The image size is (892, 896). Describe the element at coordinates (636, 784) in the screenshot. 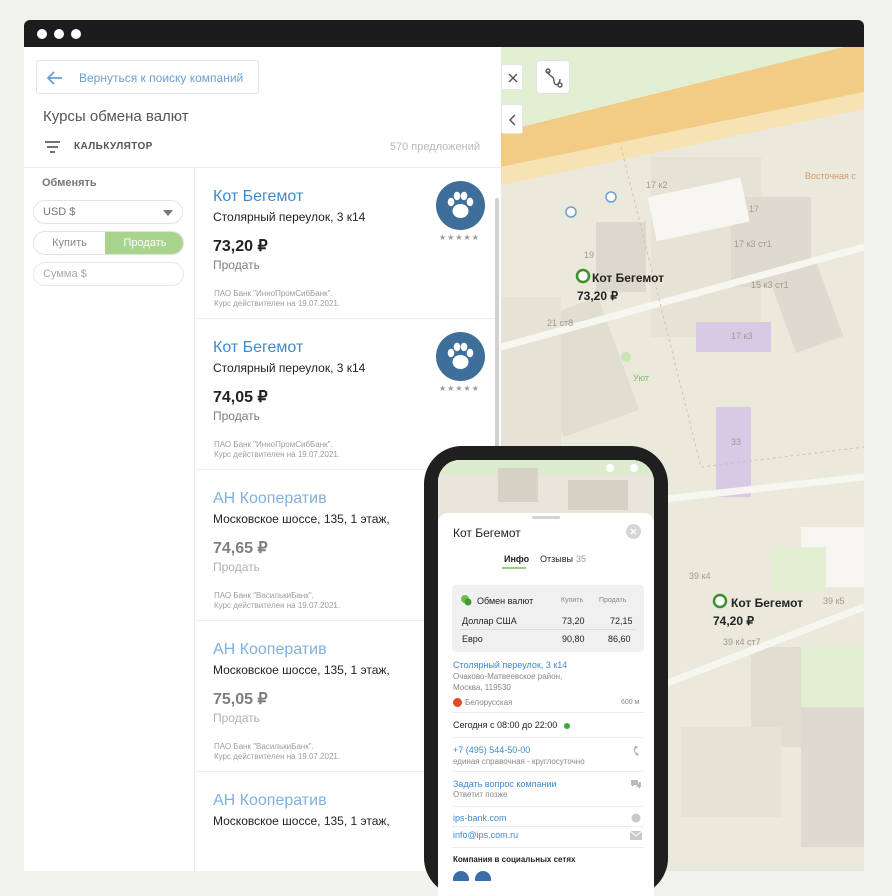

I see `chat-icon` at that location.